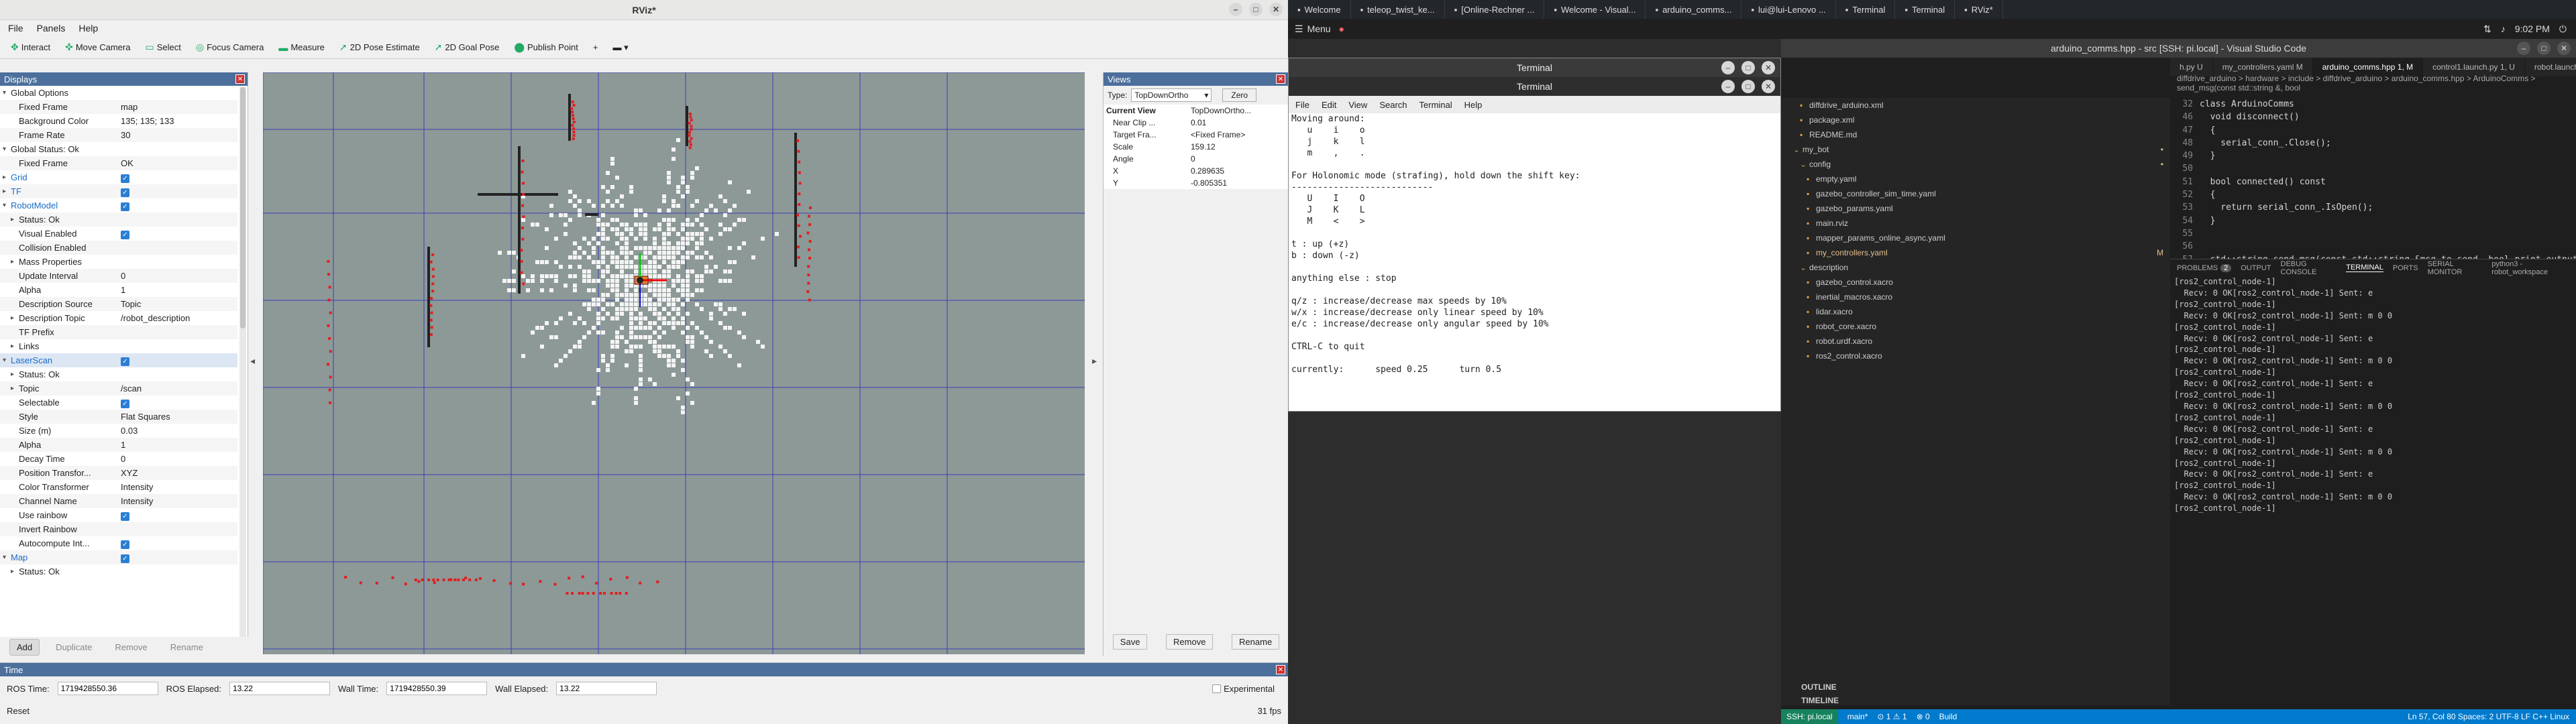  I want to click on display-row: Description Source Topic, so click(118, 304).